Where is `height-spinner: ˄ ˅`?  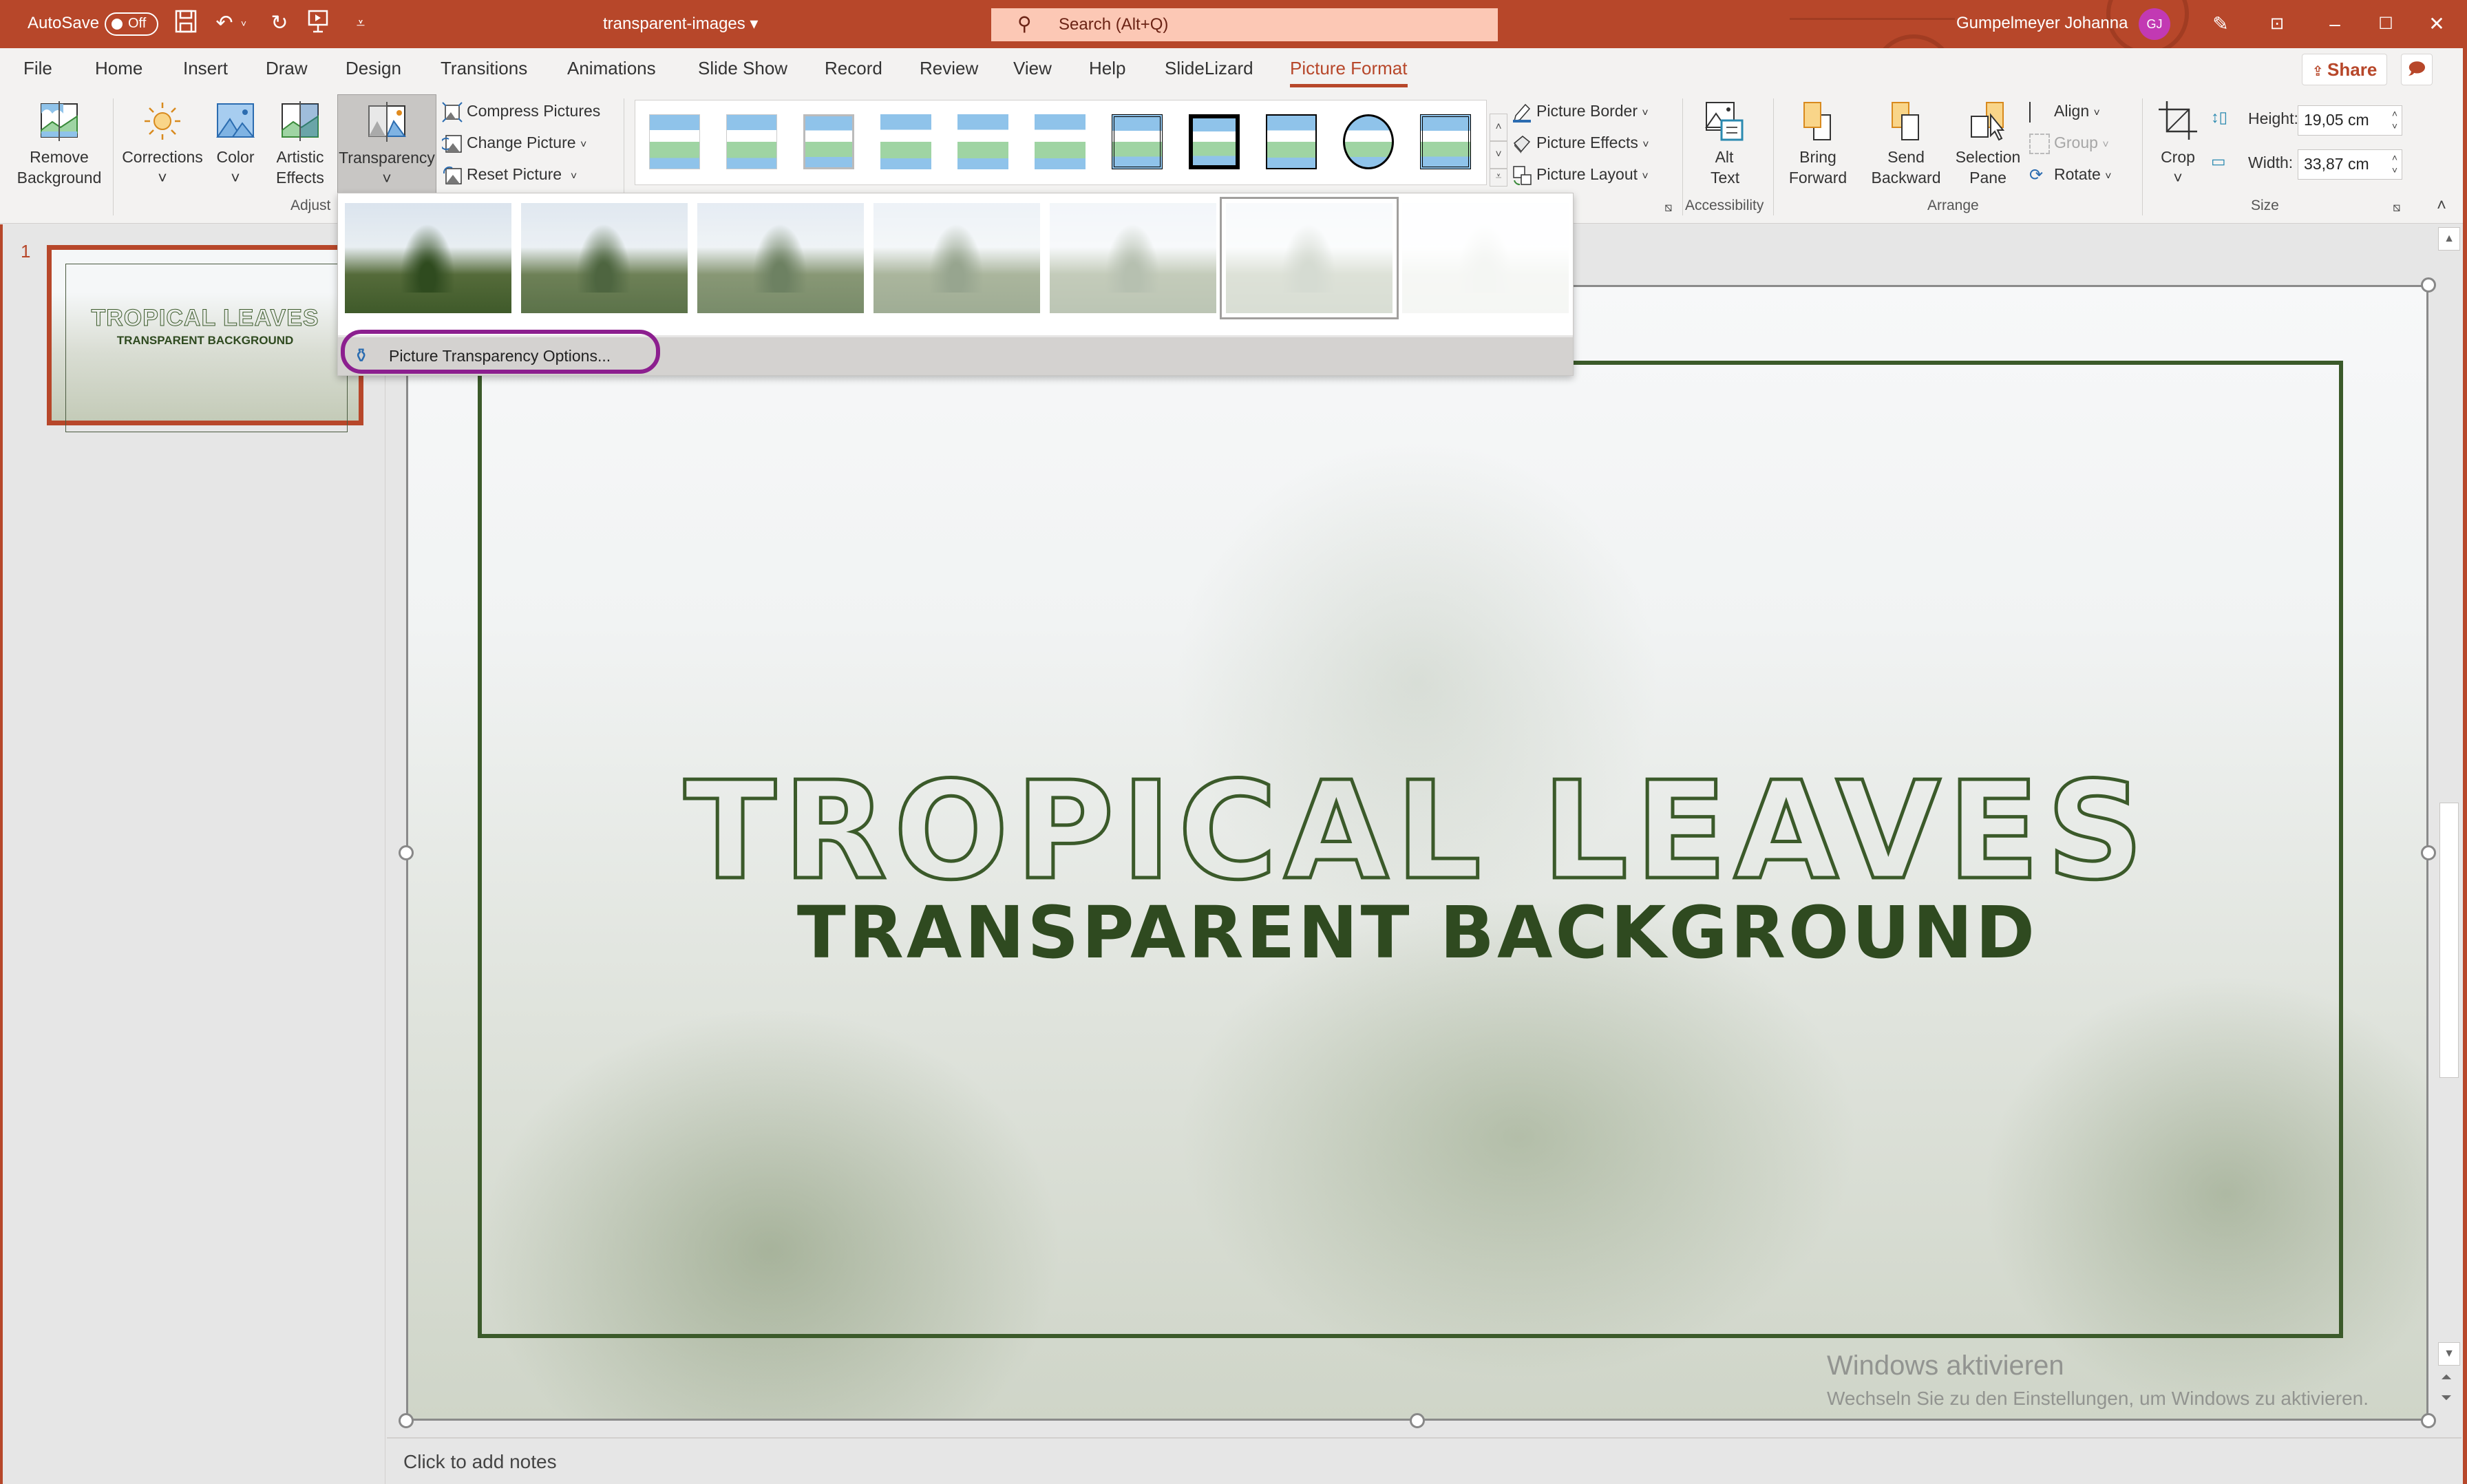 height-spinner: ˄ ˅ is located at coordinates (2394, 119).